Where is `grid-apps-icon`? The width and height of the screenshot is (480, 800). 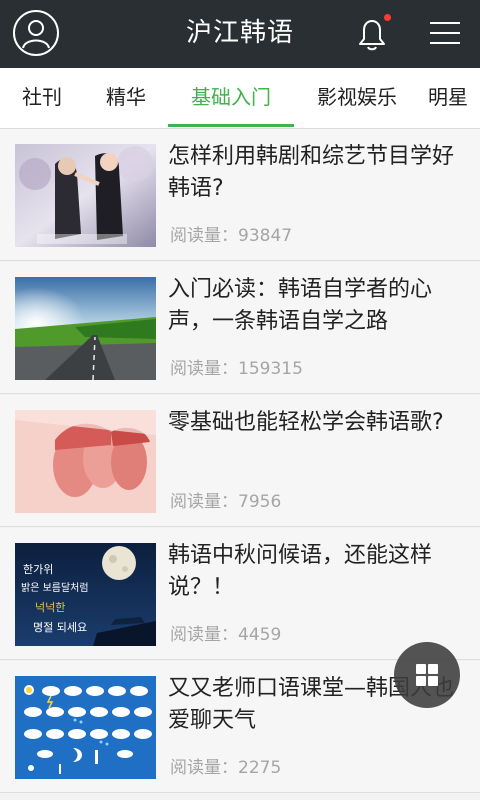 grid-apps-icon is located at coordinates (427, 675).